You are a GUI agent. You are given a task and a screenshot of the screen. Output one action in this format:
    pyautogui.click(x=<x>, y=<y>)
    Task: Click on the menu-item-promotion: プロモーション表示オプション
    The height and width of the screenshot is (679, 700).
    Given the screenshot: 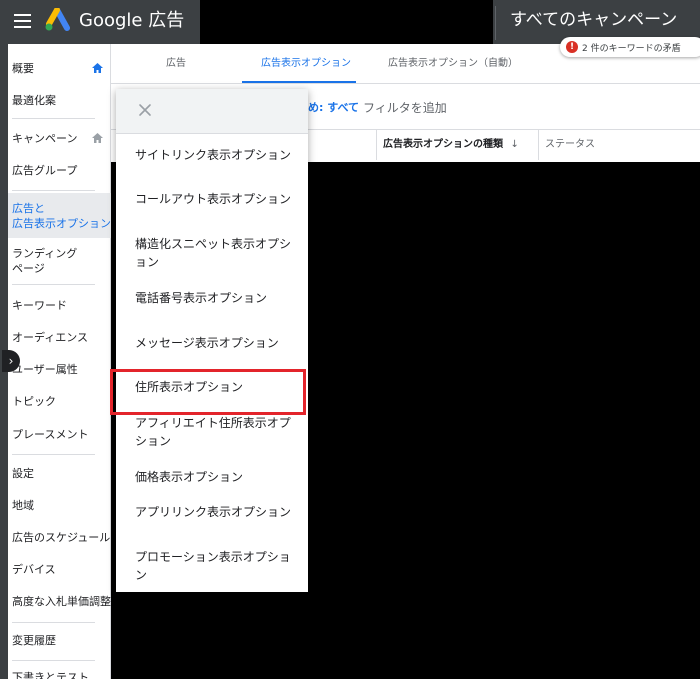 What is the action you would take?
    pyautogui.click(x=215, y=566)
    